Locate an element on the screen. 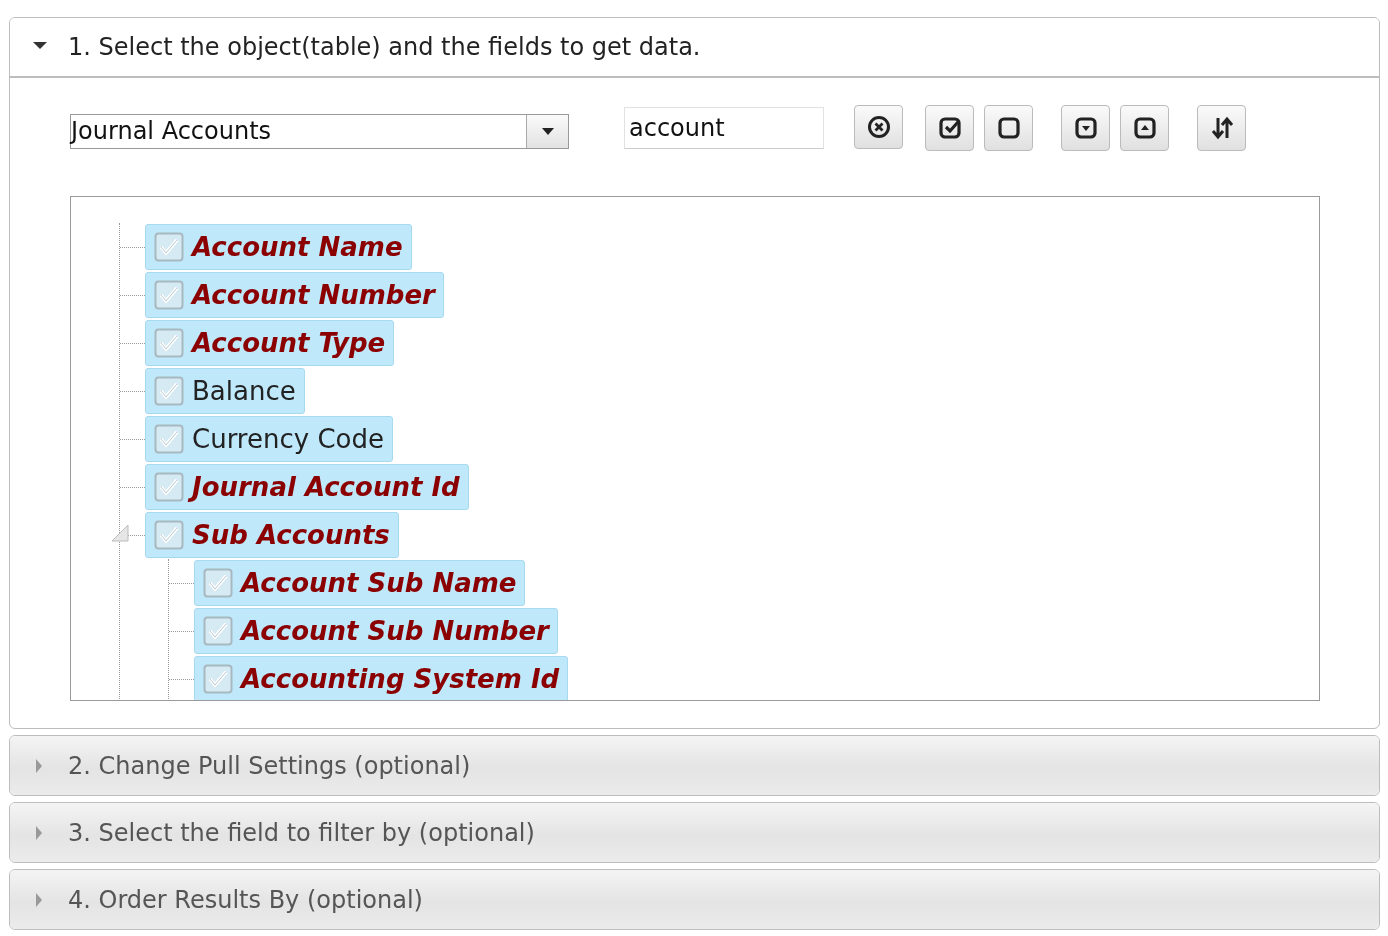 This screenshot has width=1388, height=936. up-box-icon is located at coordinates (1144, 128).